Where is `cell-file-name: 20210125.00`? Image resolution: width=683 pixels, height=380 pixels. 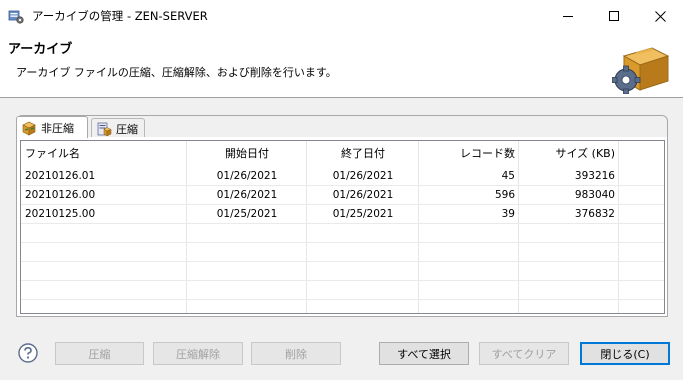
cell-file-name: 20210125.00 is located at coordinates (60, 214).